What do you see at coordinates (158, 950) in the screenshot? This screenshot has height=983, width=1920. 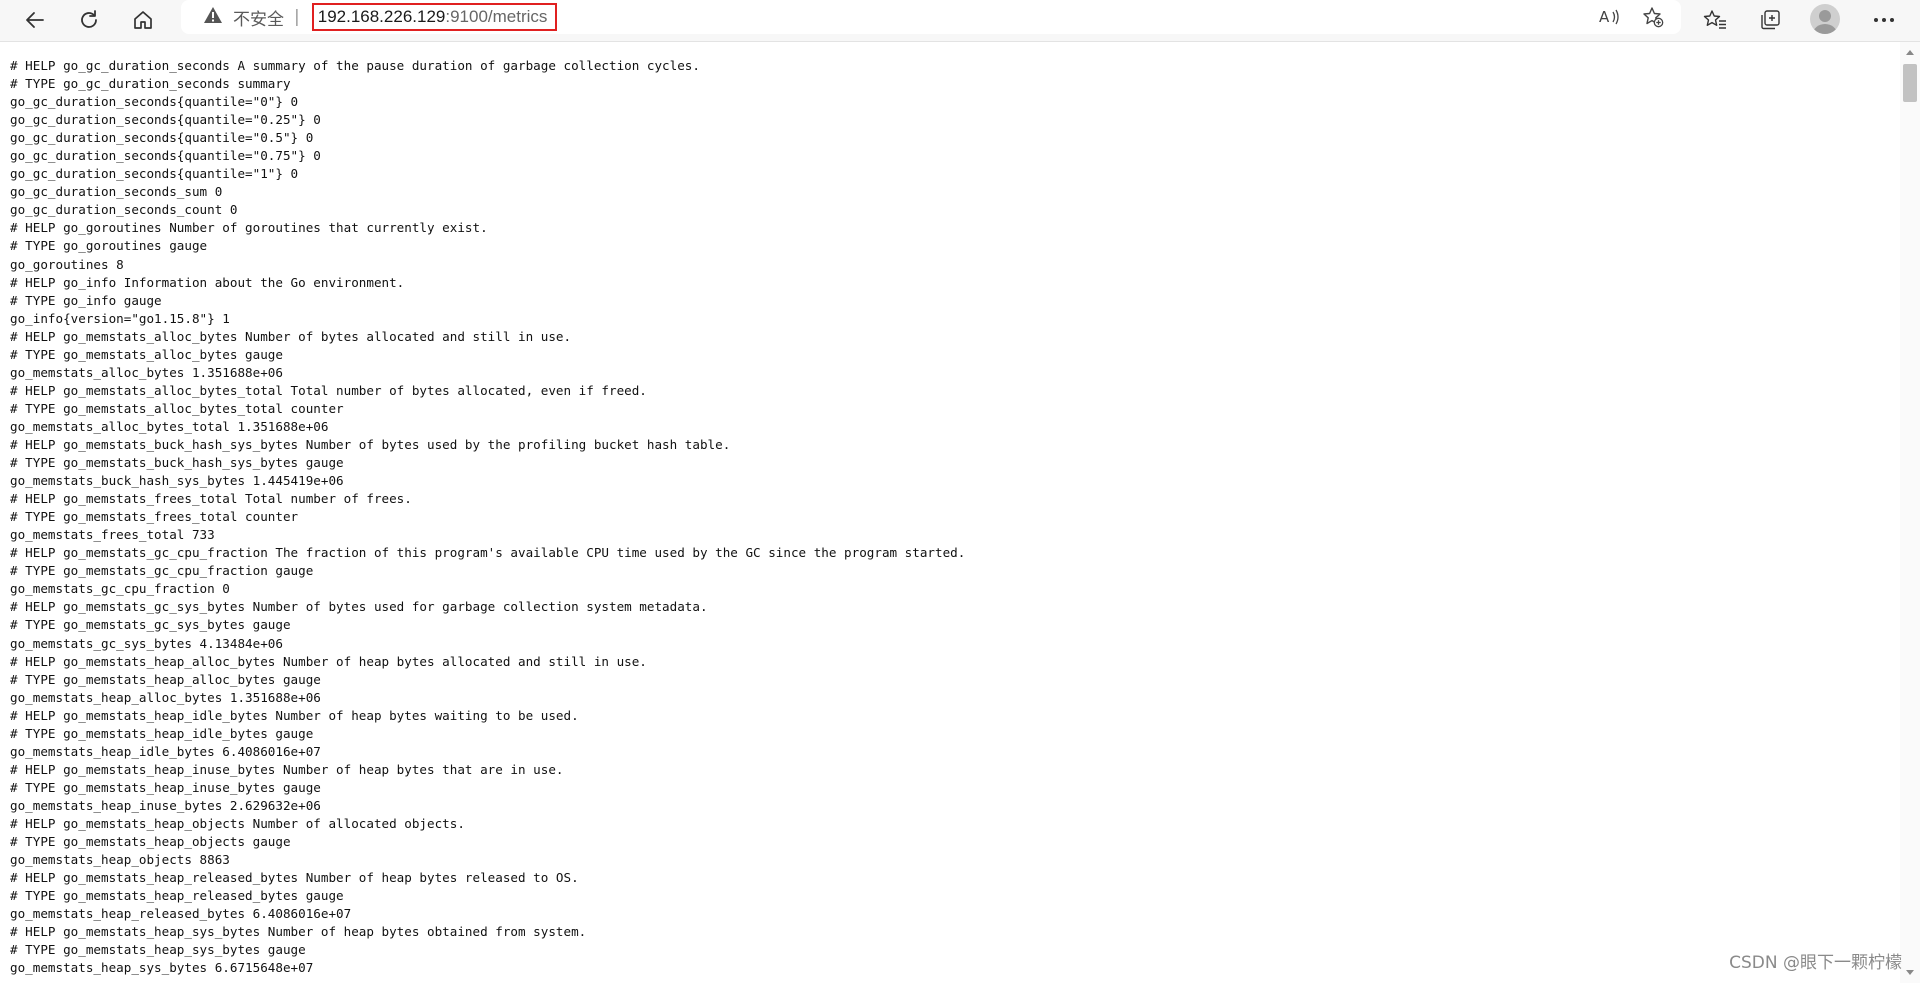 I see `metric-line: # TYPE go_memstats_heap_sys_bytes gauge` at bounding box center [158, 950].